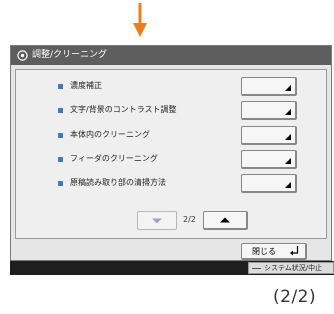 This screenshot has width=334, height=314. What do you see at coordinates (269, 159) in the screenshot?
I see `feeder-cleaning-button: ◢` at bounding box center [269, 159].